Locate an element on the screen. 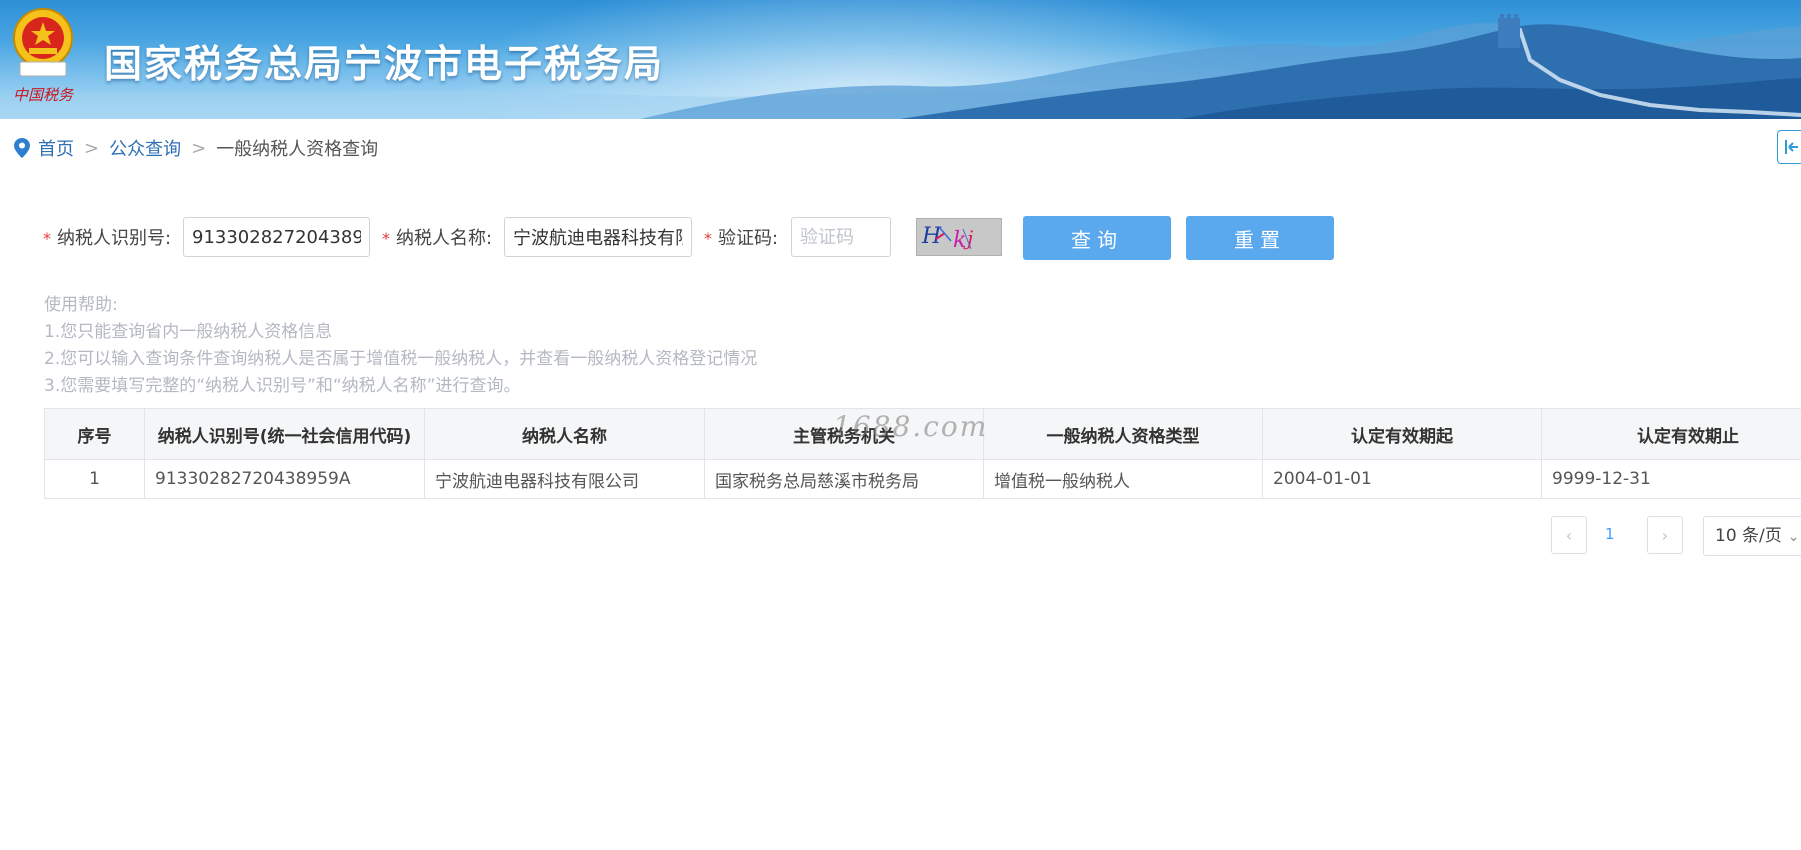 The width and height of the screenshot is (1801, 850). cell-valid-to: 9999-12-31 is located at coordinates (1671, 479).